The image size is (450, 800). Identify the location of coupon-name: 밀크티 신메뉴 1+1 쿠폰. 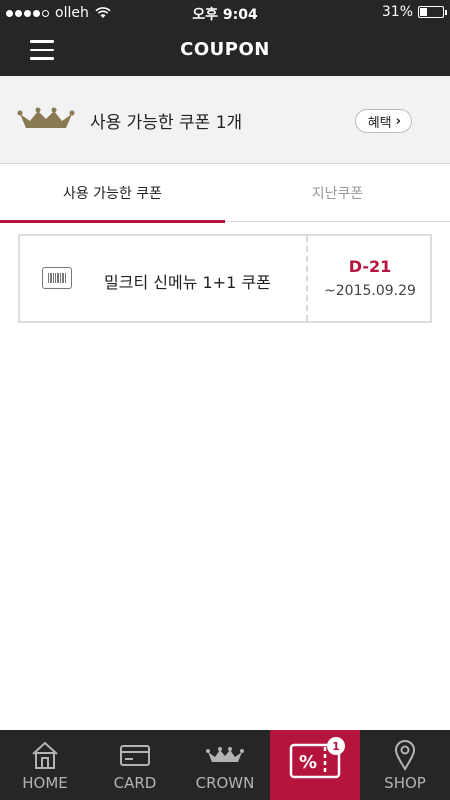
(187, 282).